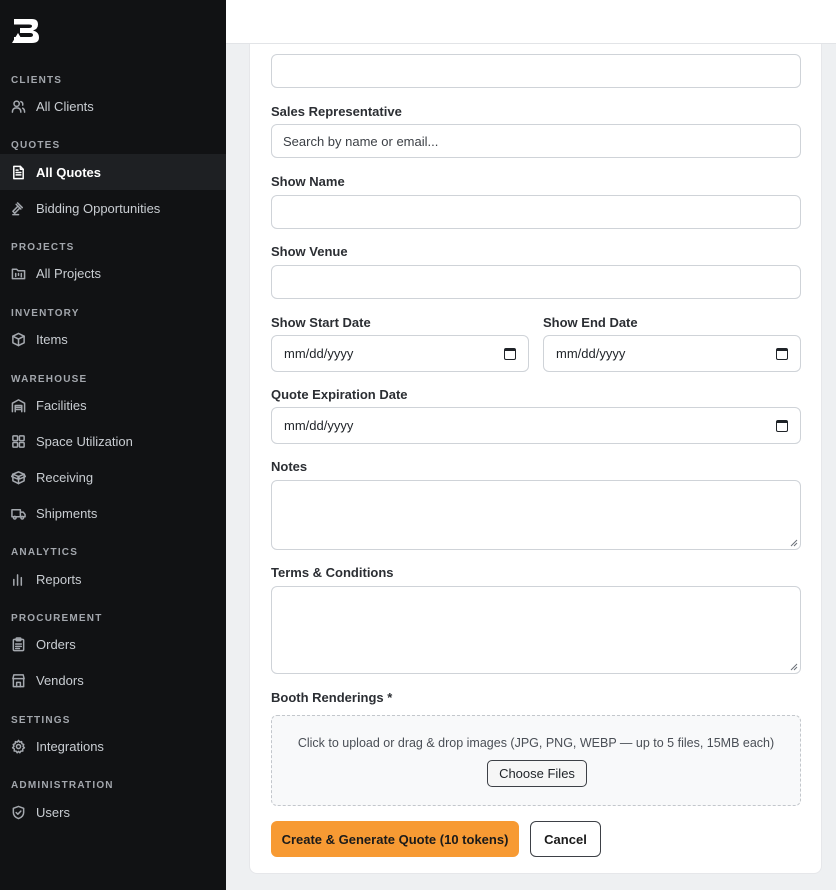 This screenshot has width=836, height=890. Describe the element at coordinates (69, 273) in the screenshot. I see `sidebar-item-label: All Projects` at that location.